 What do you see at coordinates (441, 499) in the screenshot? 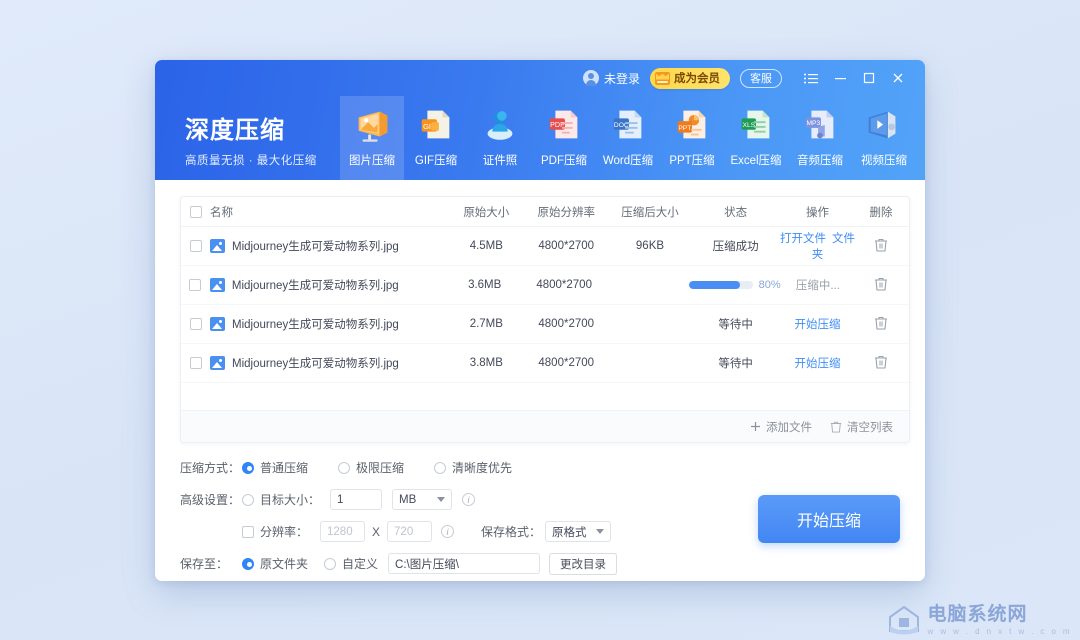
I see `chevron-down-icon` at bounding box center [441, 499].